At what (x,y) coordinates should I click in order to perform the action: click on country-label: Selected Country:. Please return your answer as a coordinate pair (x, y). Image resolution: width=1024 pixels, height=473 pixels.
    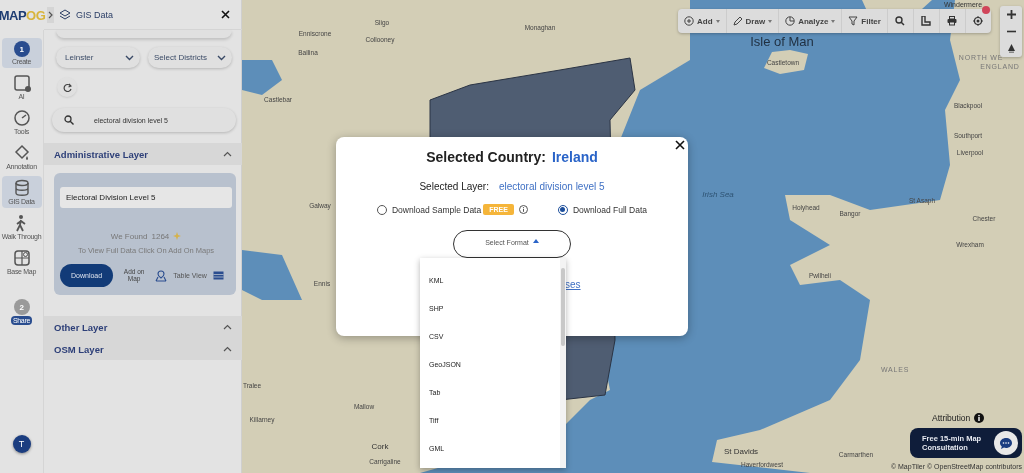
    Looking at the image, I should click on (486, 157).